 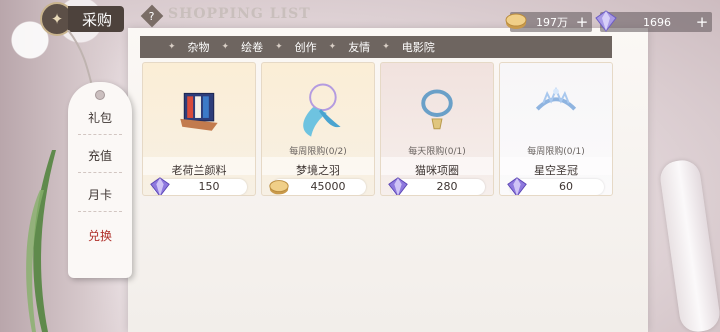 What do you see at coordinates (418, 47) in the screenshot?
I see `tab-cinema: 电影院` at bounding box center [418, 47].